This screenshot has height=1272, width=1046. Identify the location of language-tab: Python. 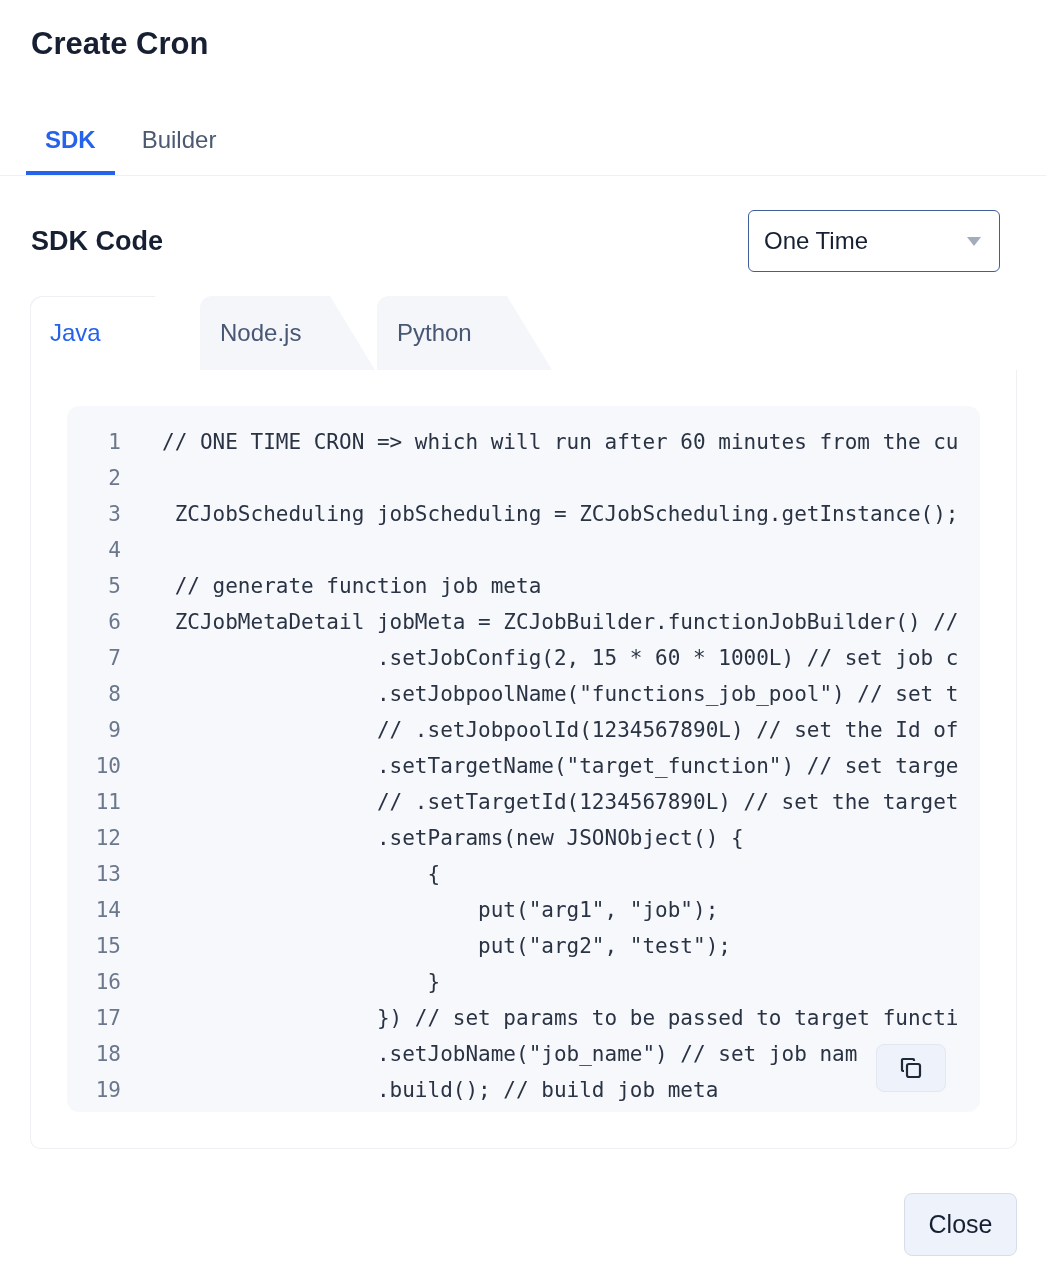
(464, 333).